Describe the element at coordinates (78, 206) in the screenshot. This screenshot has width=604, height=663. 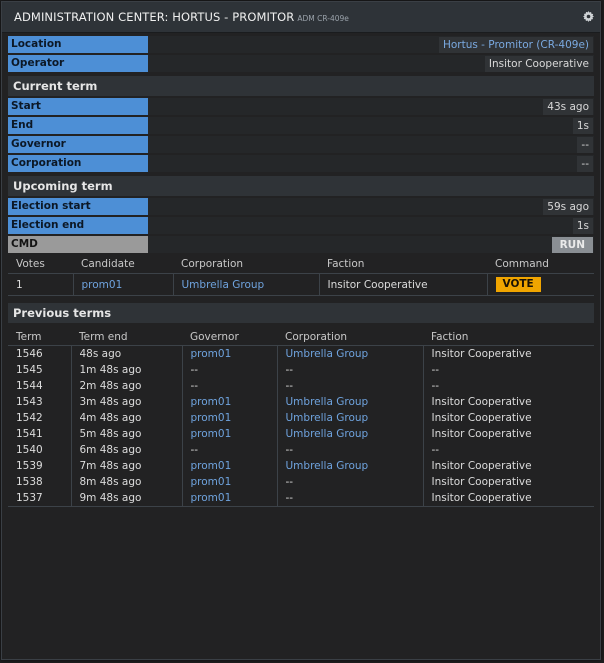
I see `election-start-label: Election start` at that location.